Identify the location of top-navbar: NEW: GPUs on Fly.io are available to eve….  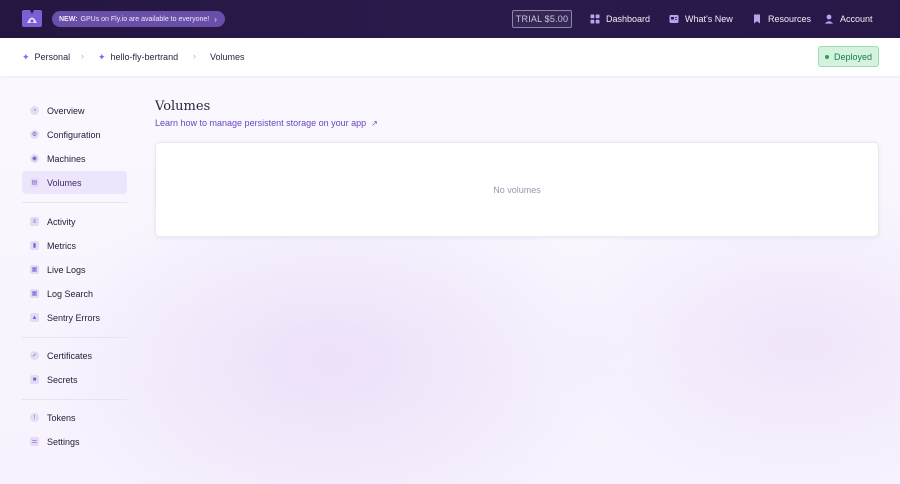
(450, 19).